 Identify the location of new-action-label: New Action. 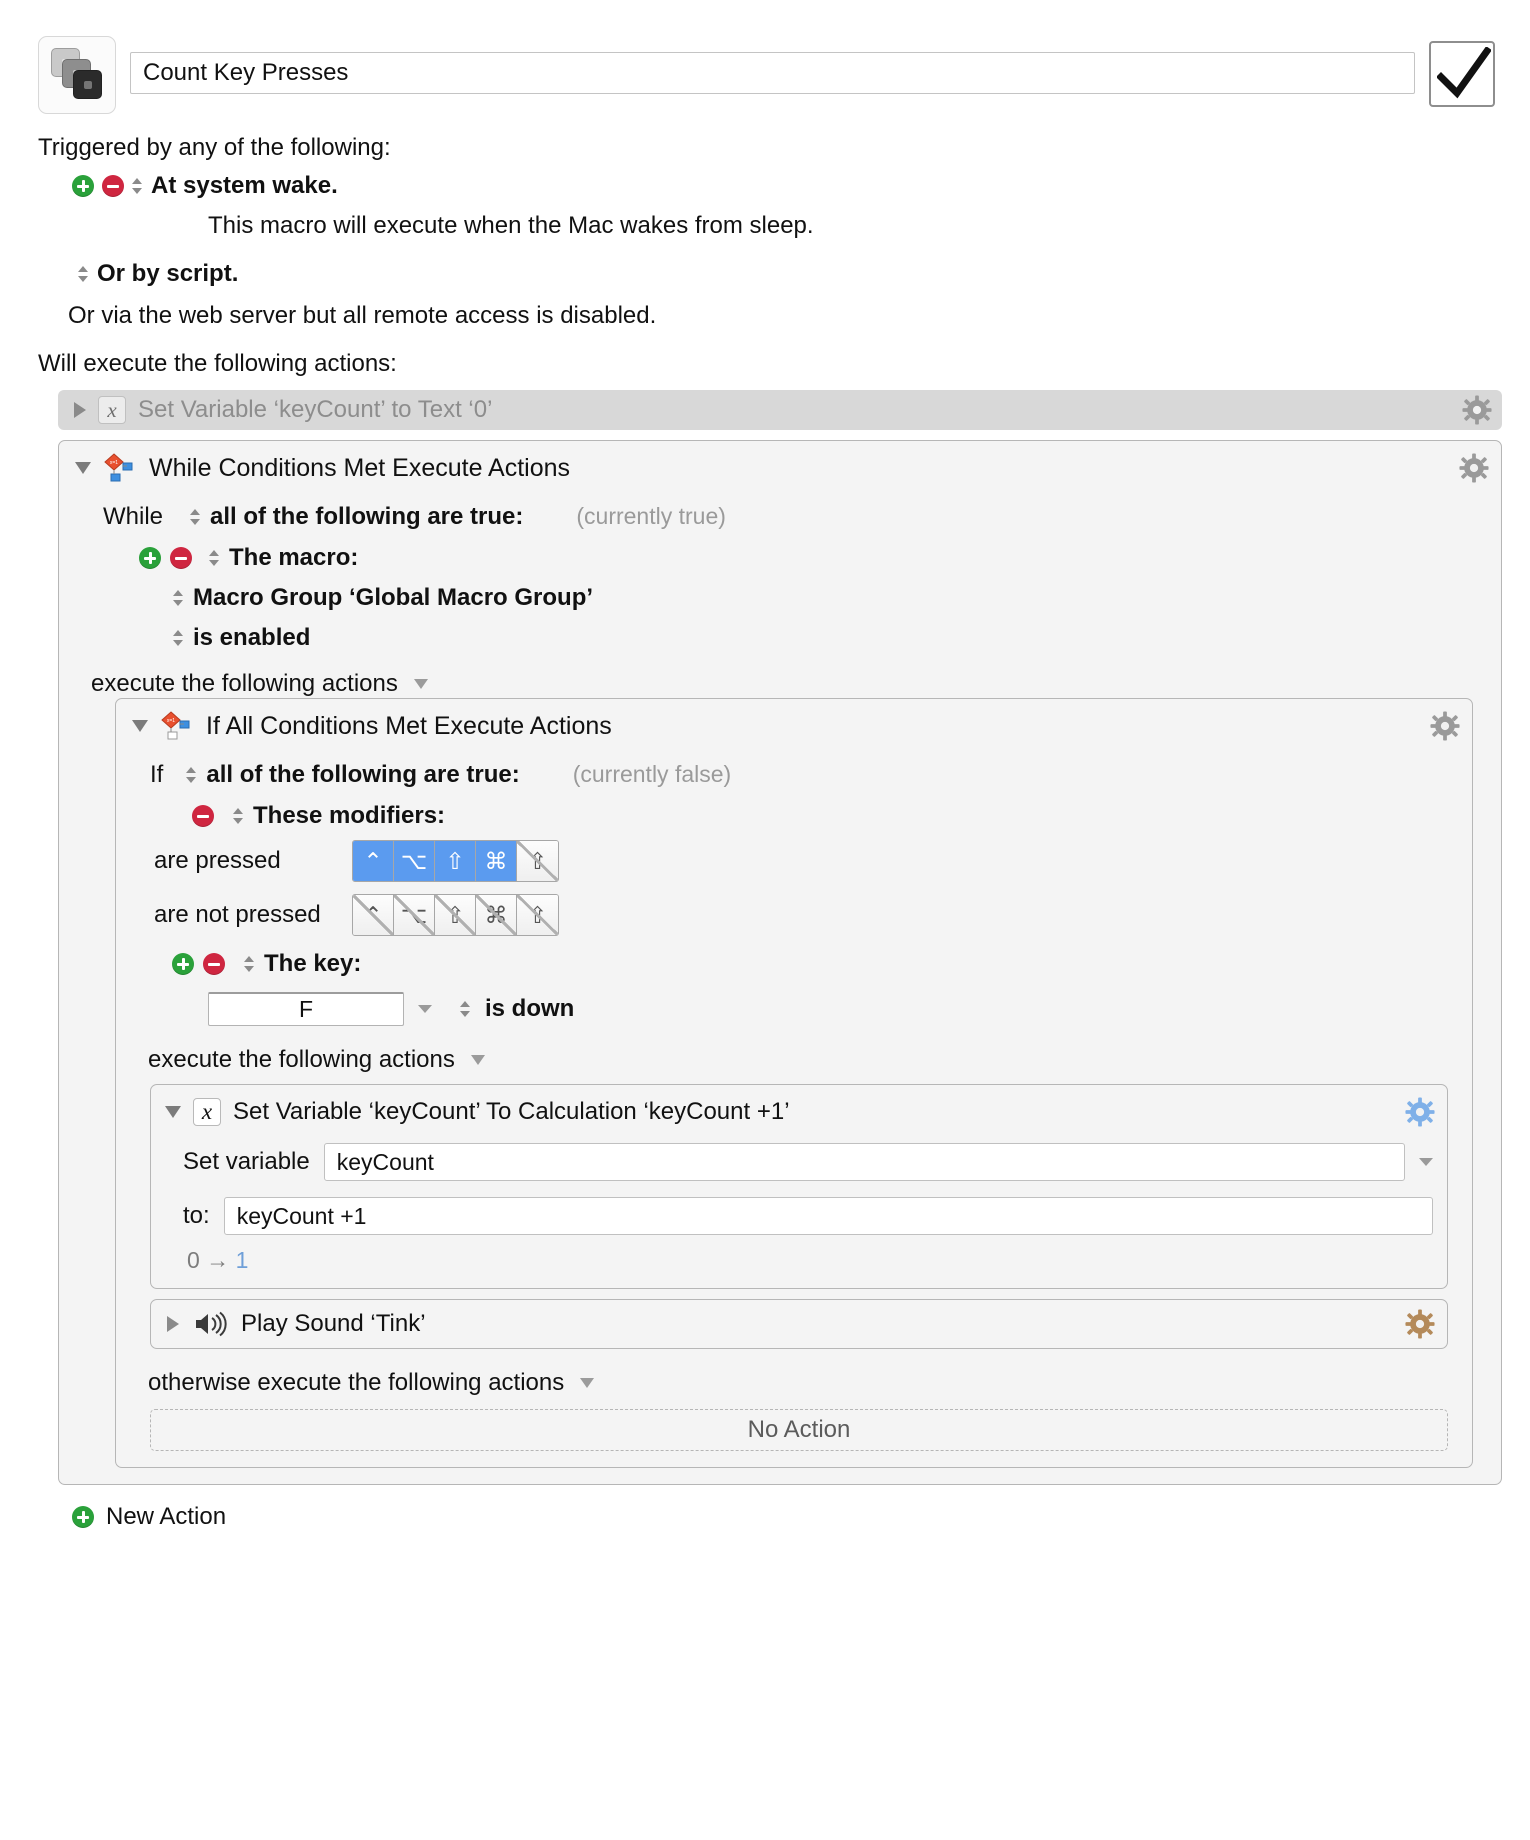
(166, 1516).